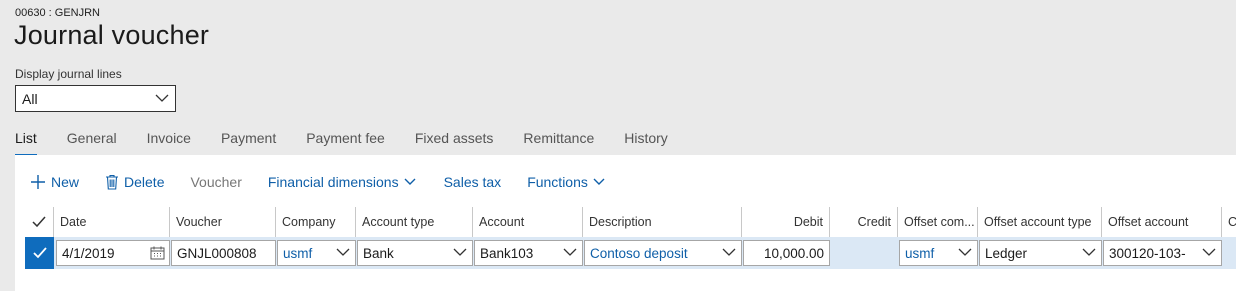 Image resolution: width=1236 pixels, height=291 pixels. Describe the element at coordinates (646, 143) in the screenshot. I see `tab-history: History` at that location.